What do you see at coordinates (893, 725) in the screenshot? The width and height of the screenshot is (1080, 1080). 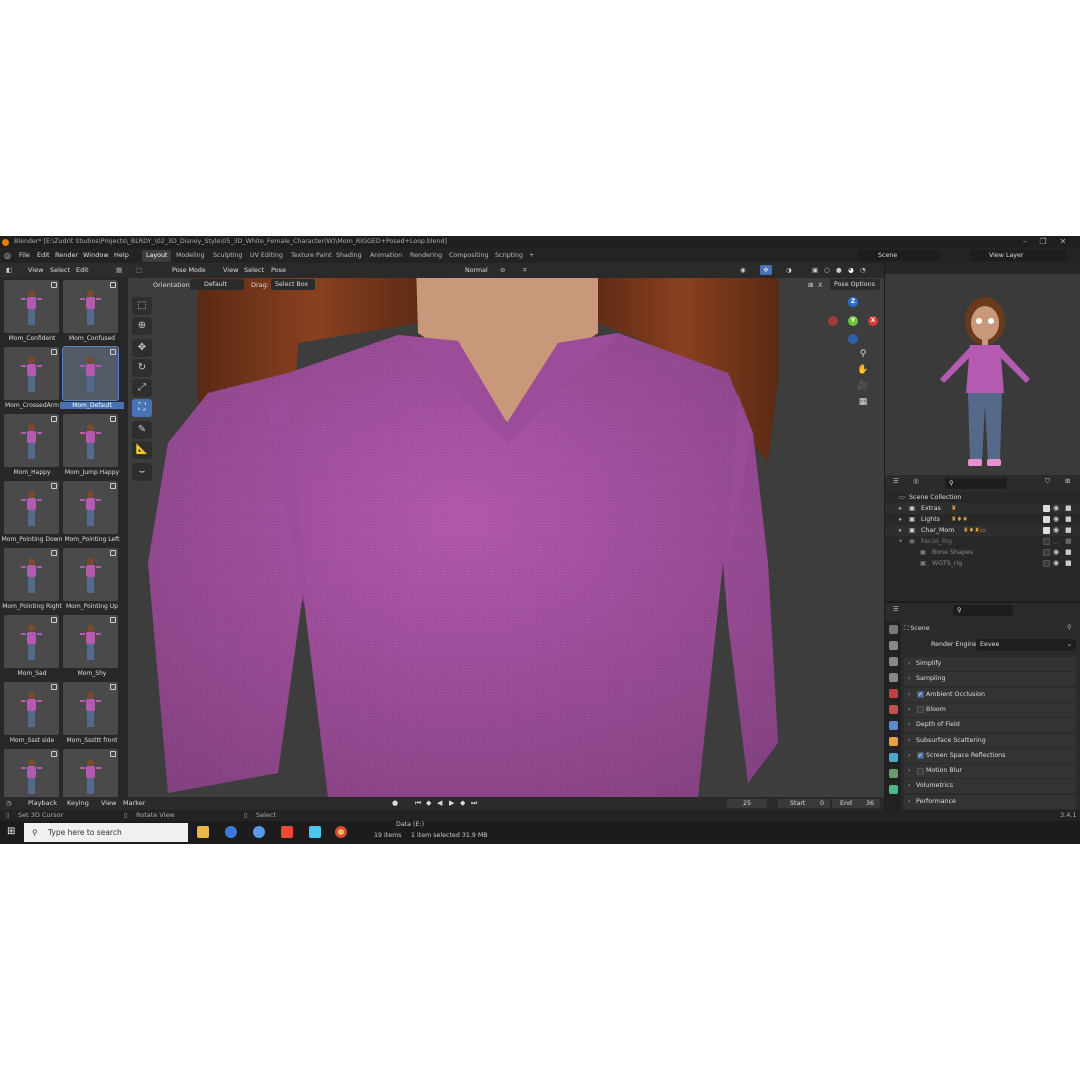 I see `collection-tab-icon` at bounding box center [893, 725].